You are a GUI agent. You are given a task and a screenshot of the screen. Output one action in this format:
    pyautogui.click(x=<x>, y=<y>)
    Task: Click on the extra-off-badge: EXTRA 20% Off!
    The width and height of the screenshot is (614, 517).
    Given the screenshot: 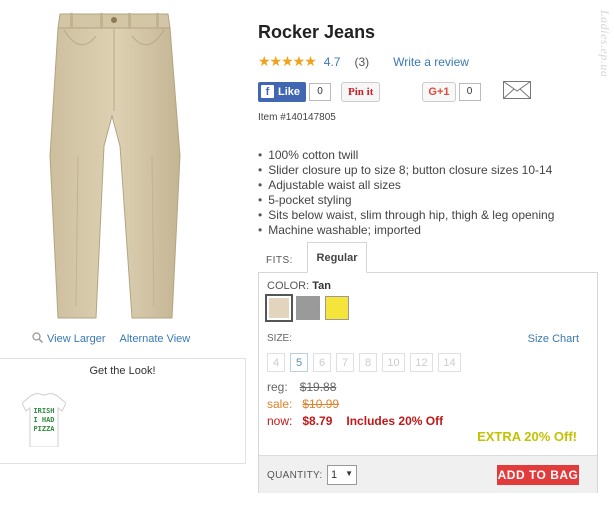 What is the action you would take?
    pyautogui.click(x=527, y=436)
    